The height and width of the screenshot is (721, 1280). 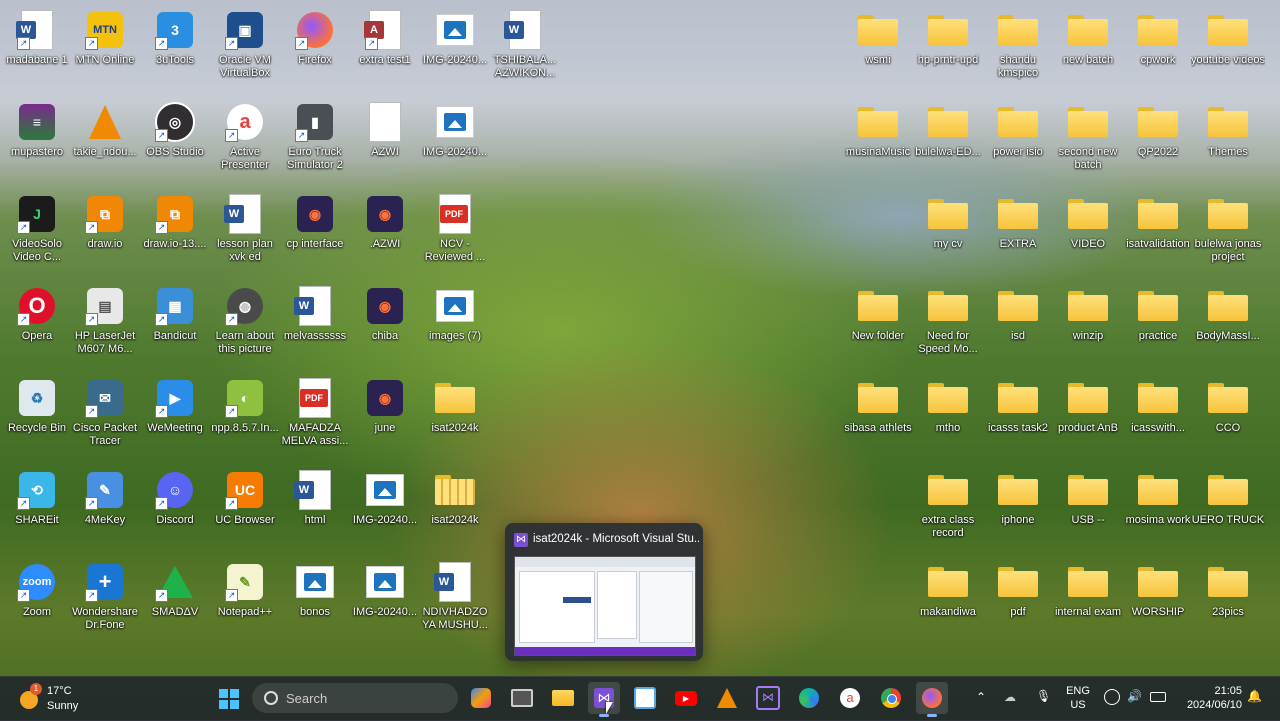 What do you see at coordinates (385, 415) in the screenshot?
I see `desktop-icon-june: ◉ june` at bounding box center [385, 415].